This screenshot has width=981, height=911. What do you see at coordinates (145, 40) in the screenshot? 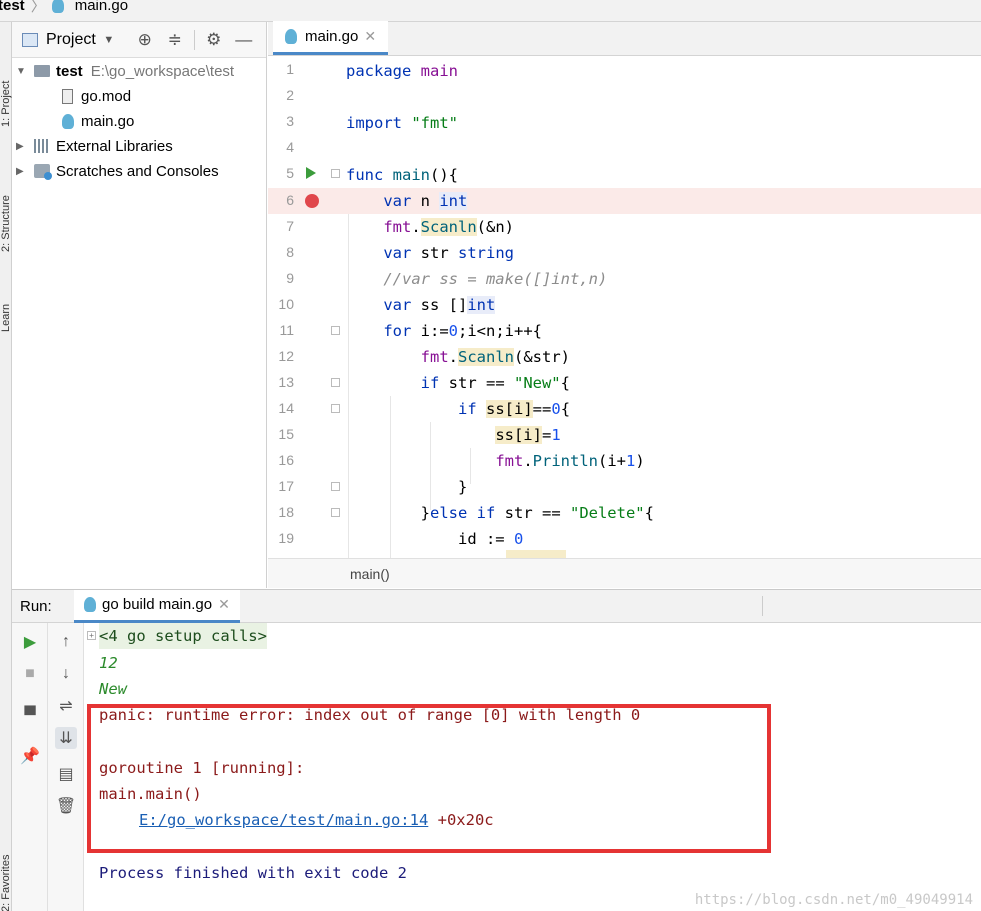
I see `locate-icon: ⊕` at bounding box center [145, 40].